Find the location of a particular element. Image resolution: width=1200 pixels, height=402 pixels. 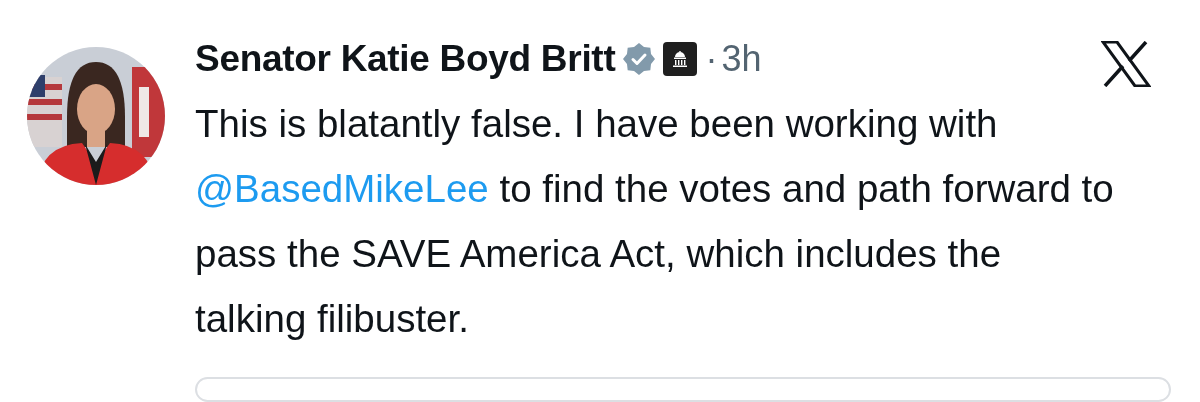

post-time: 3h is located at coordinates (741, 59).